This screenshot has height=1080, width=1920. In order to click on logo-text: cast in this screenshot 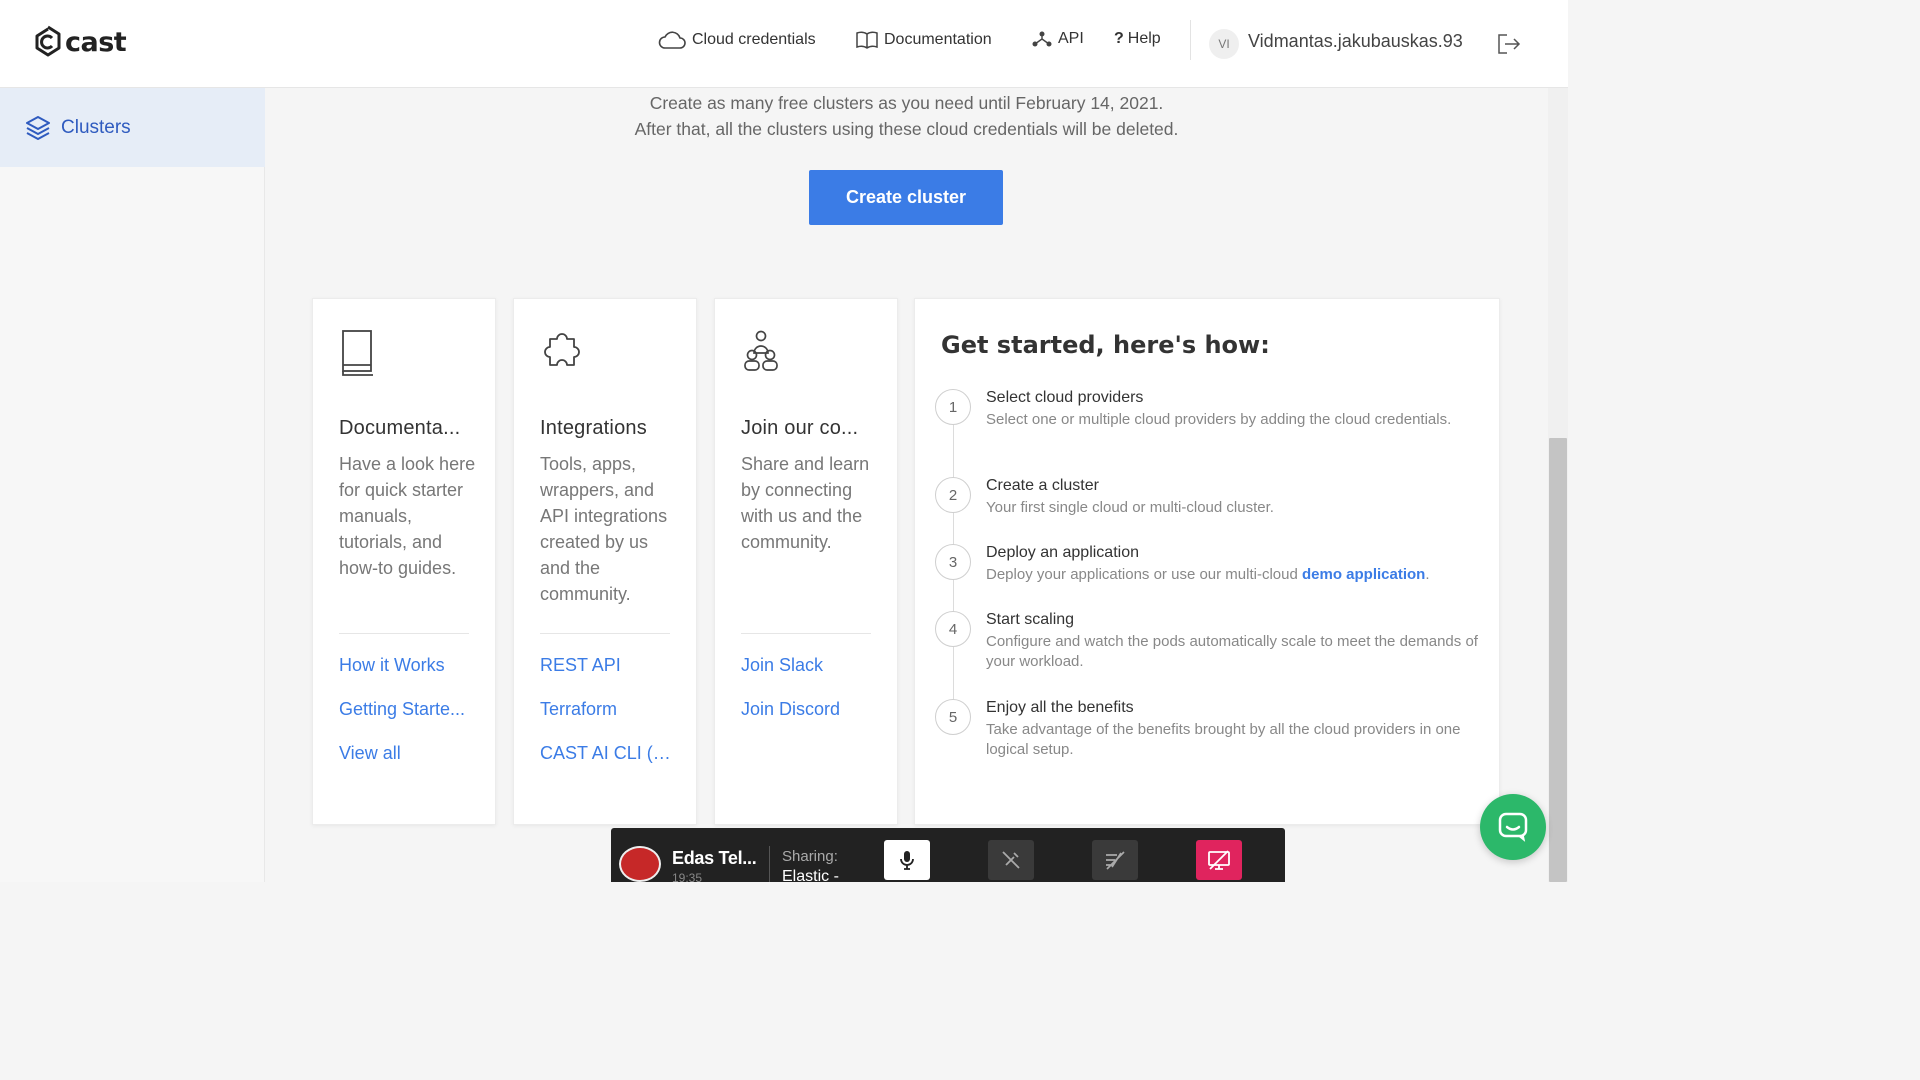, I will do `click(96, 42)`.